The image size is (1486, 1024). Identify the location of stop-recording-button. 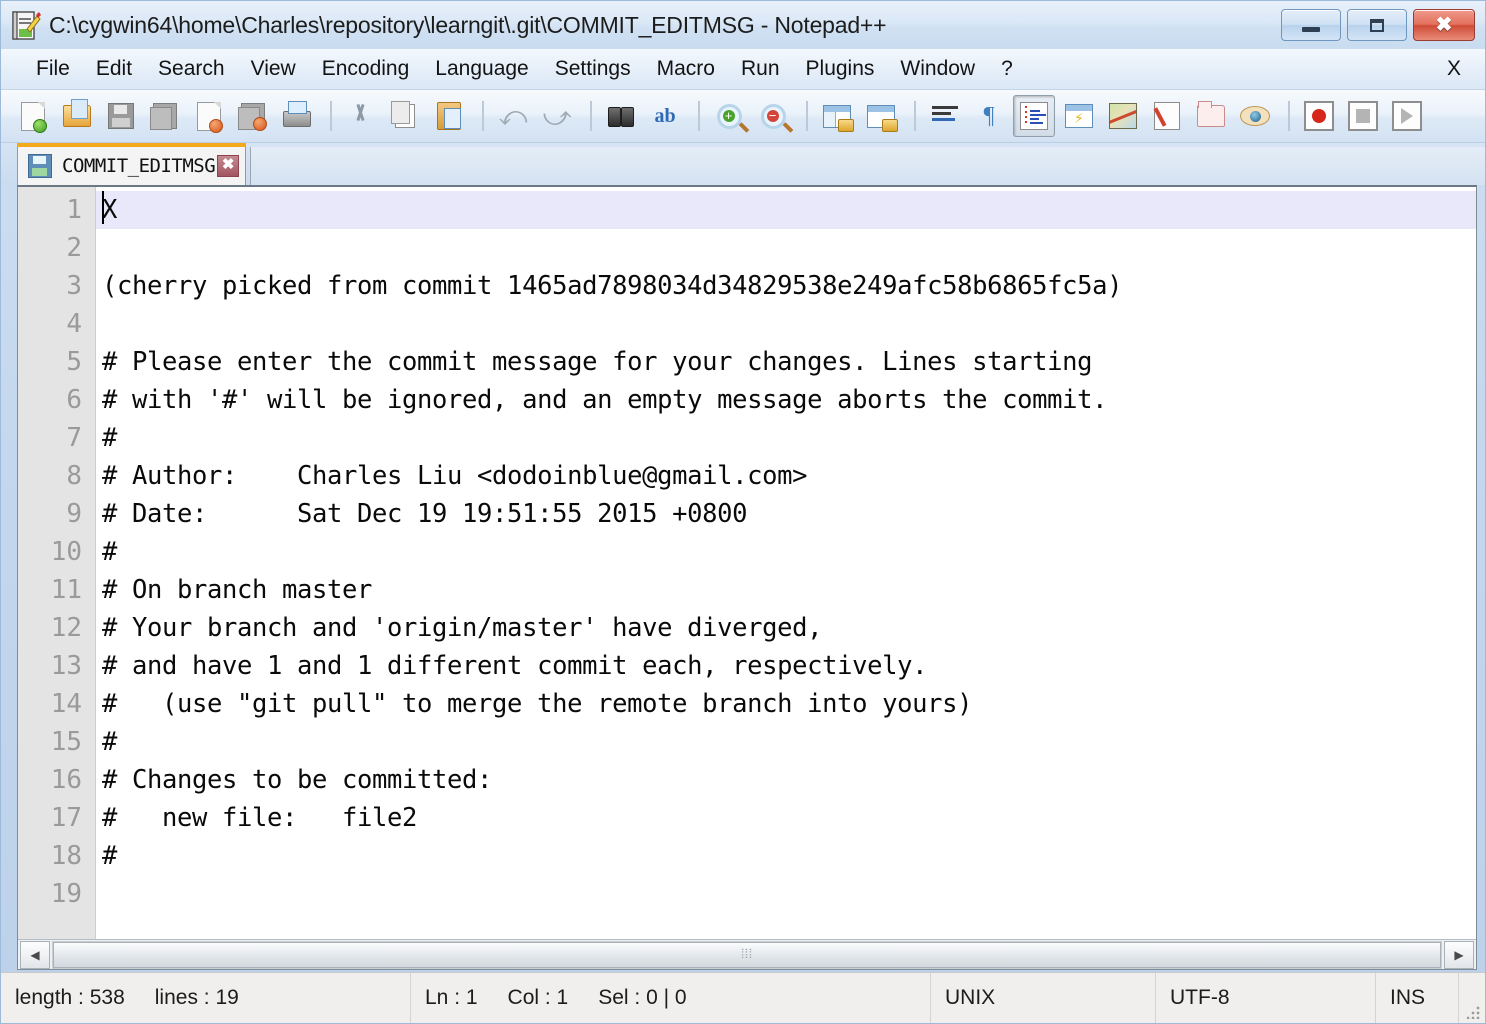
(1363, 116).